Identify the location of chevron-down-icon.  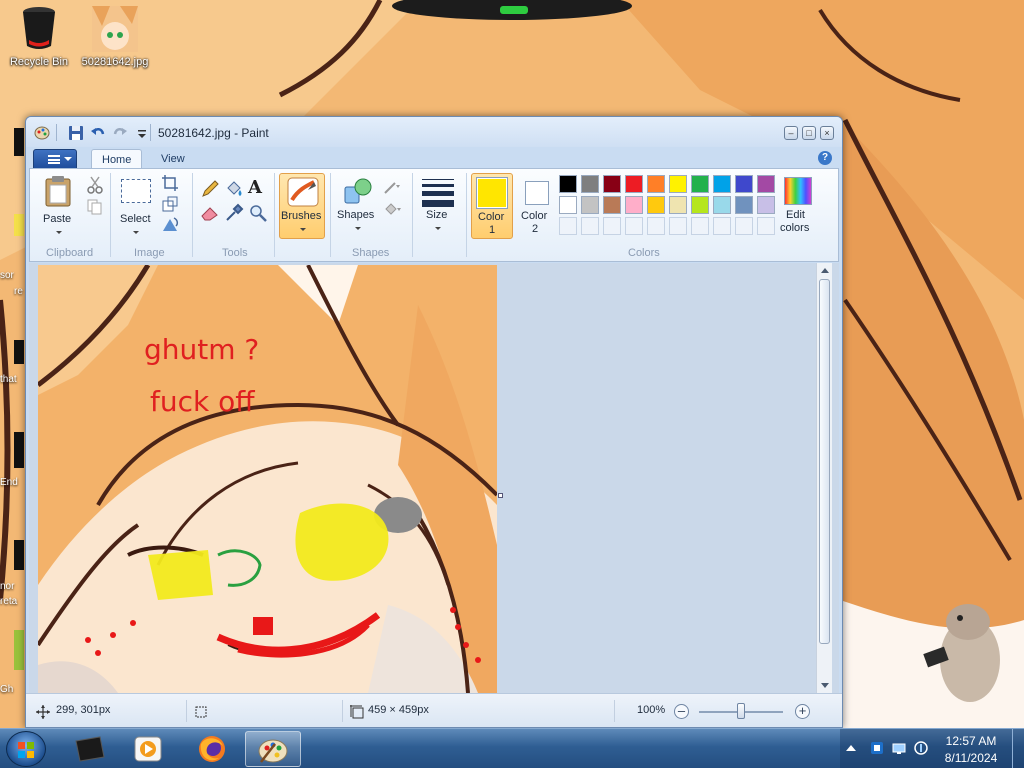
(438, 228).